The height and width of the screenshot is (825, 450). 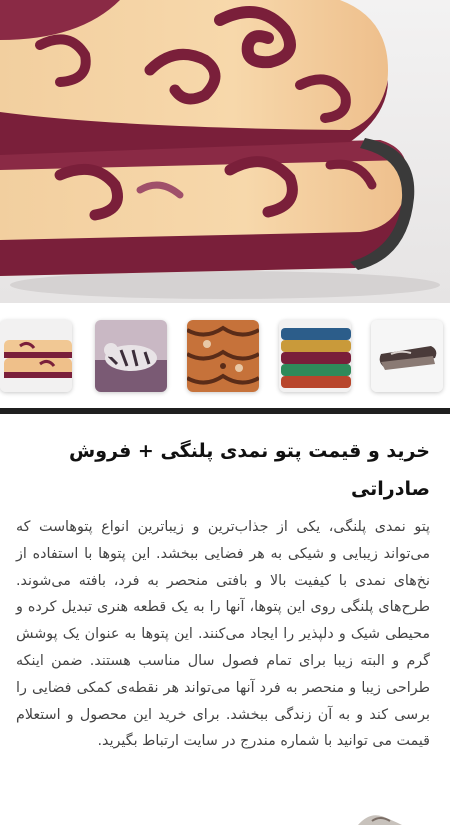 I want to click on leopard-pattern-thumb-icon, so click(x=223, y=356).